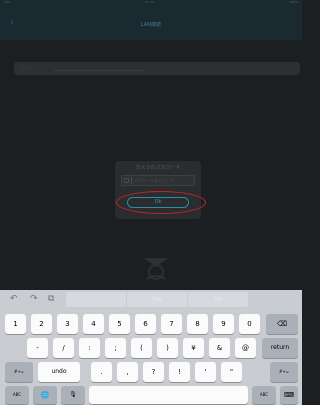 The image size is (320, 405). I want to click on return-key: return, so click(280, 348).